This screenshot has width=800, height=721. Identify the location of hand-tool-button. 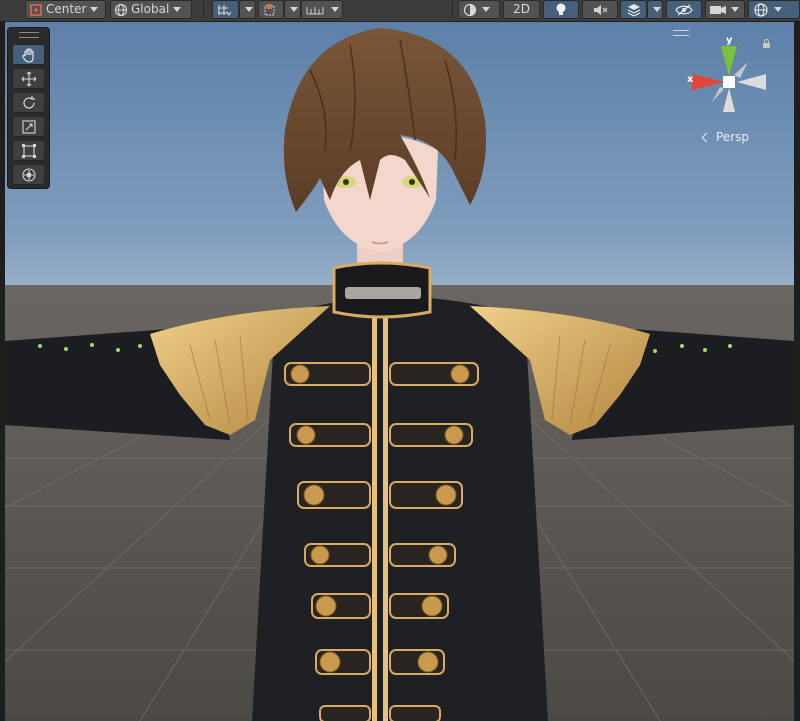
(28, 54).